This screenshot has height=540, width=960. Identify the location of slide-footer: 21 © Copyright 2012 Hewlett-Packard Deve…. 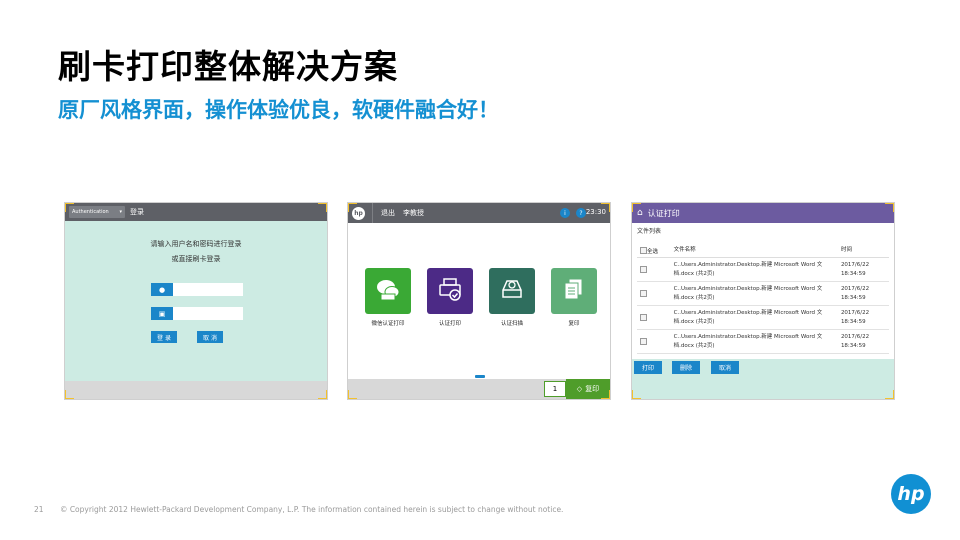
(298, 509).